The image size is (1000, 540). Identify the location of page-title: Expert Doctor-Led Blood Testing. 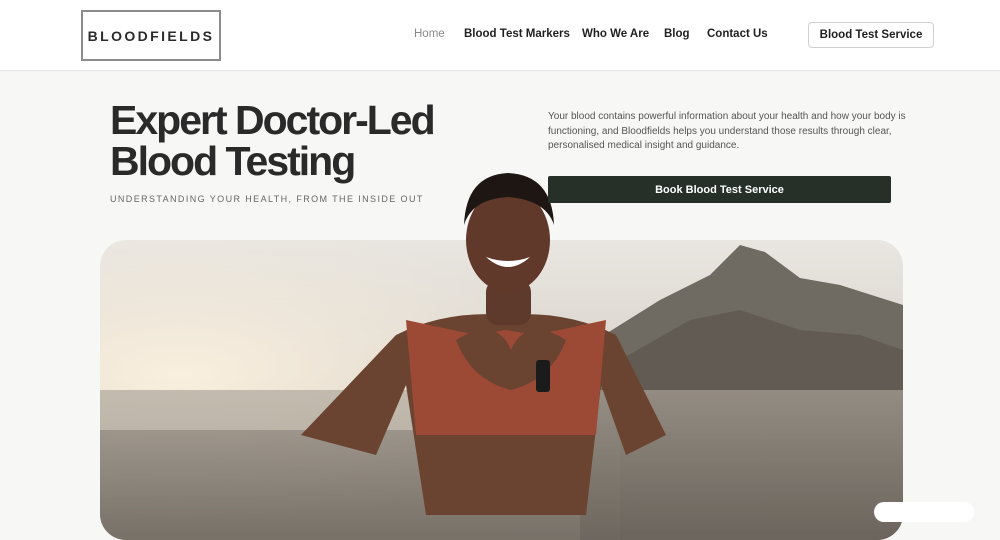
(273, 140).